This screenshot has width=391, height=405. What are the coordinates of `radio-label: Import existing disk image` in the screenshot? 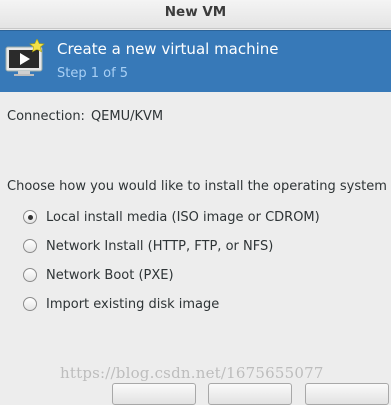 It's located at (133, 304).